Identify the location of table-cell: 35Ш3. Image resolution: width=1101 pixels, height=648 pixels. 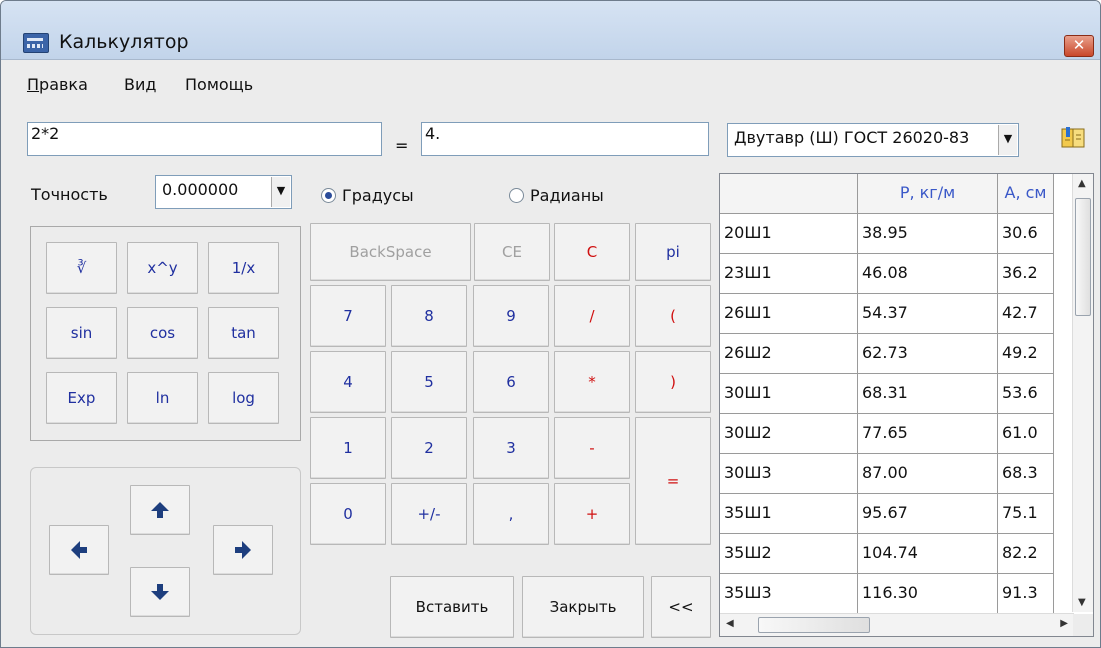
(789, 594).